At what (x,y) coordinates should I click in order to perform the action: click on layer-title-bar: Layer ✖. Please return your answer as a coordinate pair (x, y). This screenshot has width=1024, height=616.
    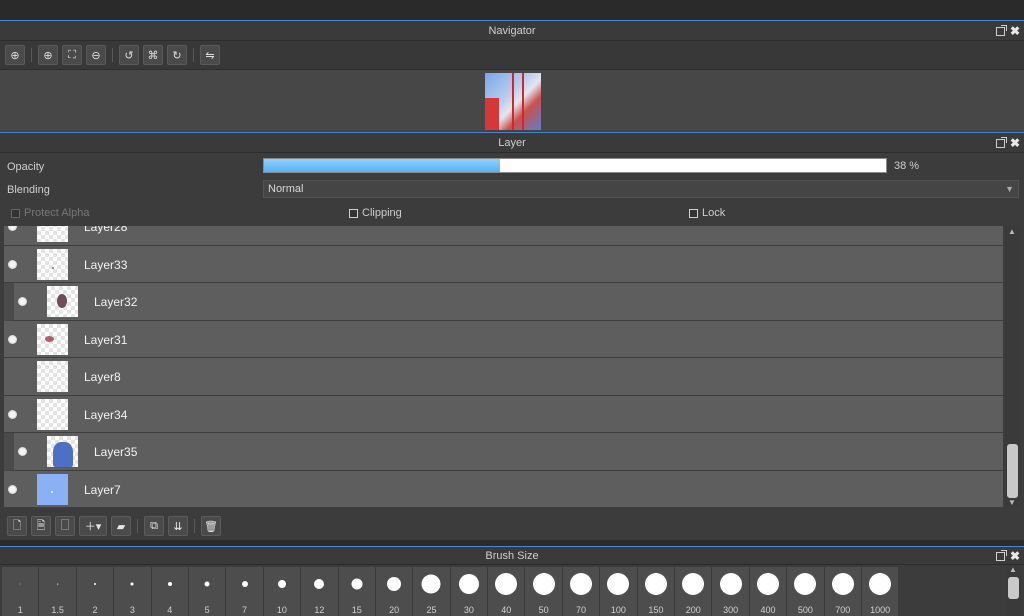
    Looking at the image, I should click on (512, 143).